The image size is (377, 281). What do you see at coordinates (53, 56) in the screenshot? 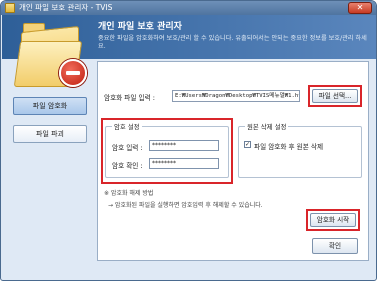
I see `locked-folder-icon` at bounding box center [53, 56].